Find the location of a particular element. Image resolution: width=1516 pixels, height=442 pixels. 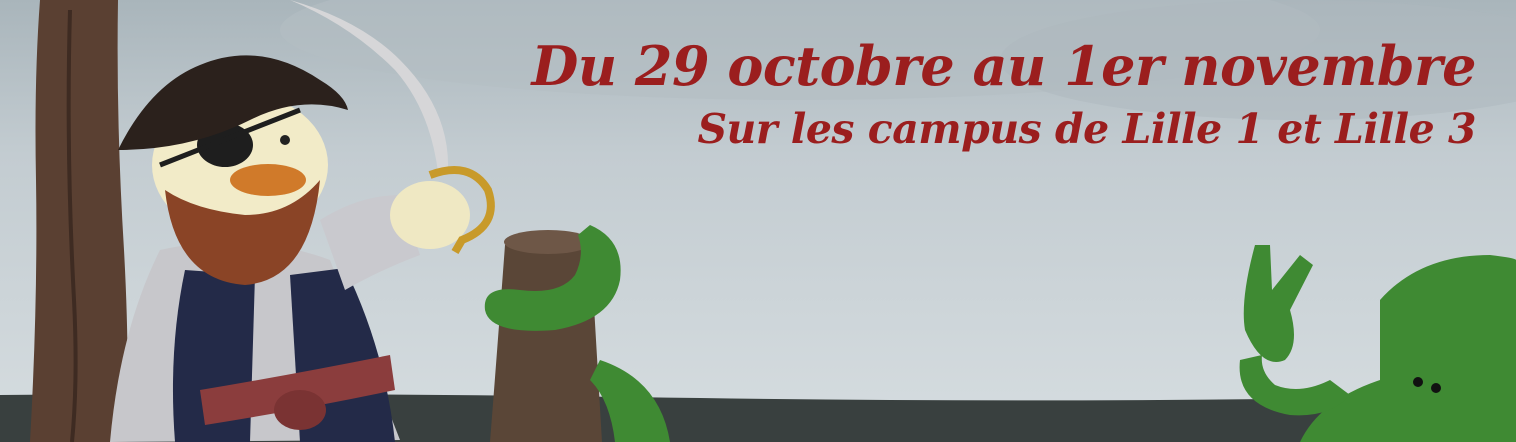

post-top is located at coordinates (548, 242).